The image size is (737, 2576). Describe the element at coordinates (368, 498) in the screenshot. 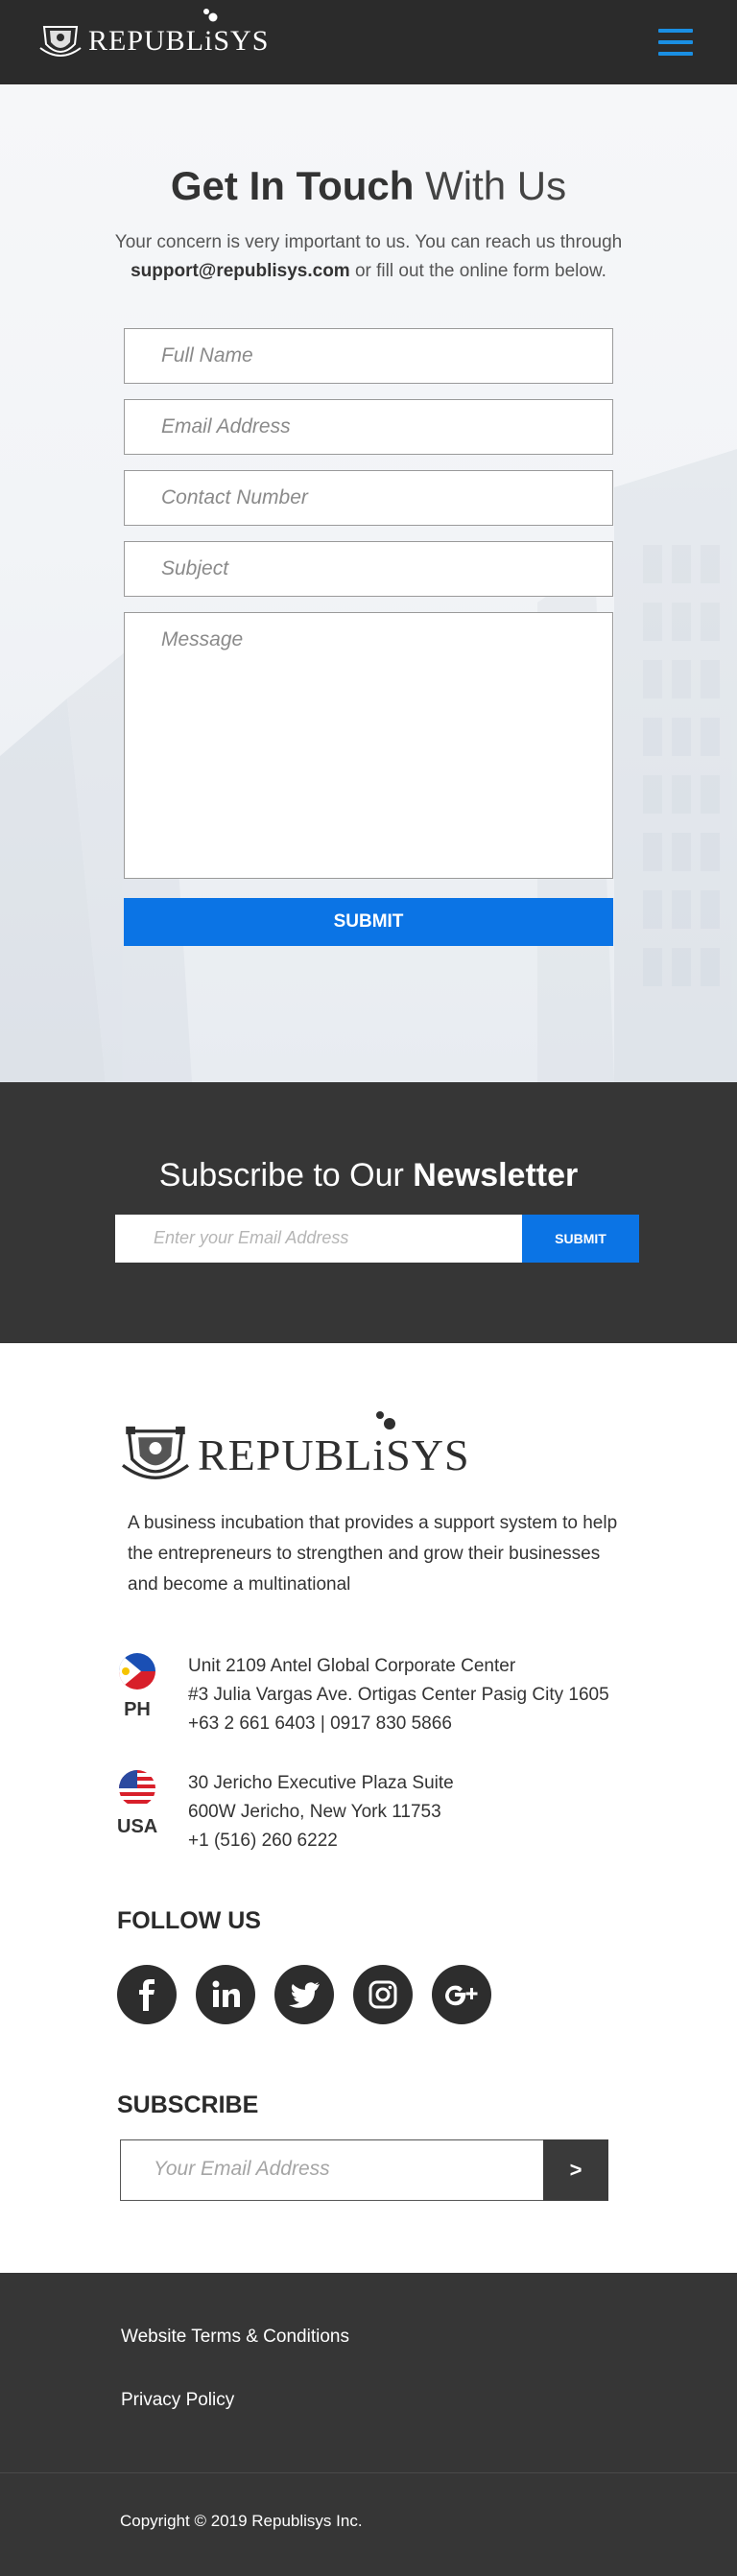

I see `contact-number-input: Contact Number` at that location.